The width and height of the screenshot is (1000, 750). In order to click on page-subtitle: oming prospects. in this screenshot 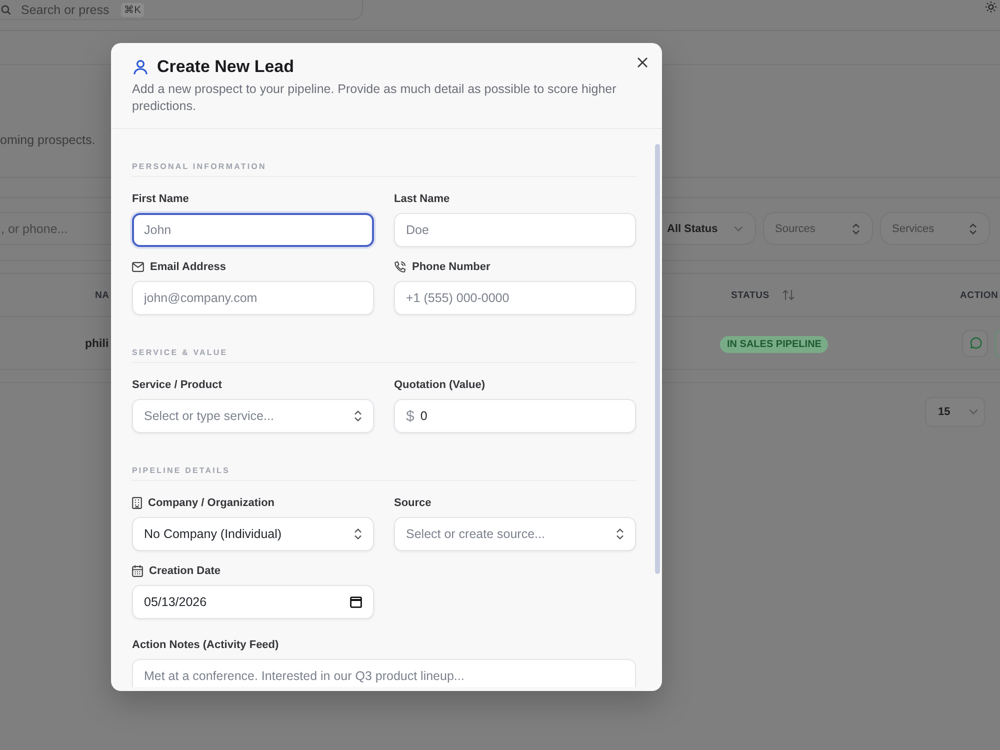, I will do `click(48, 140)`.